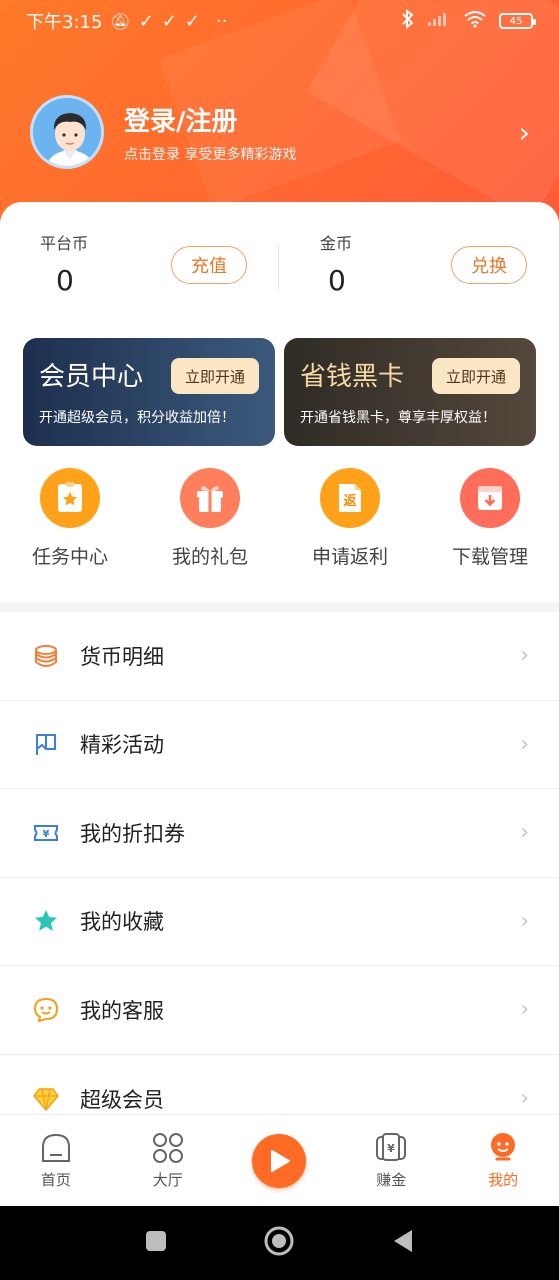 The width and height of the screenshot is (559, 1280). Describe the element at coordinates (46, 1099) in the screenshot. I see `diamond-icon` at that location.